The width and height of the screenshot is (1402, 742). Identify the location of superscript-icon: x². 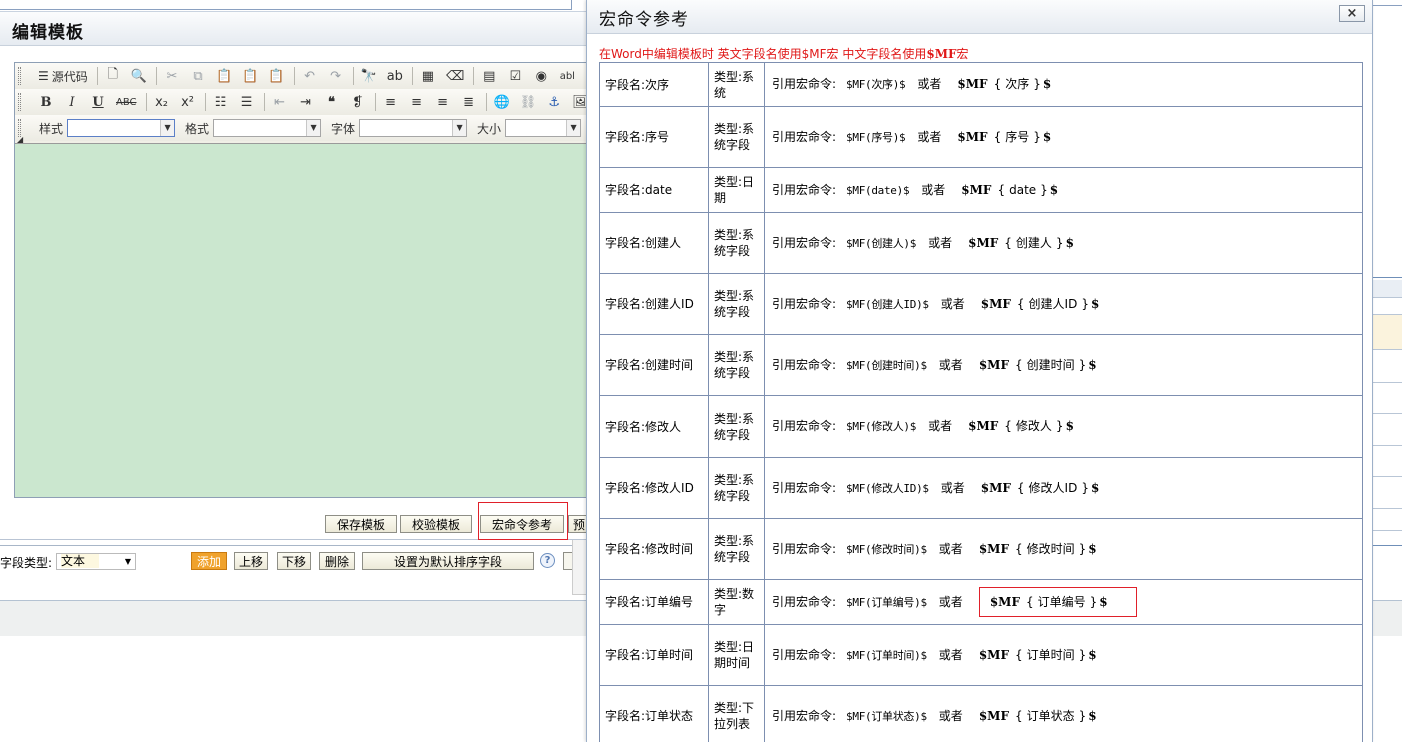
(188, 102).